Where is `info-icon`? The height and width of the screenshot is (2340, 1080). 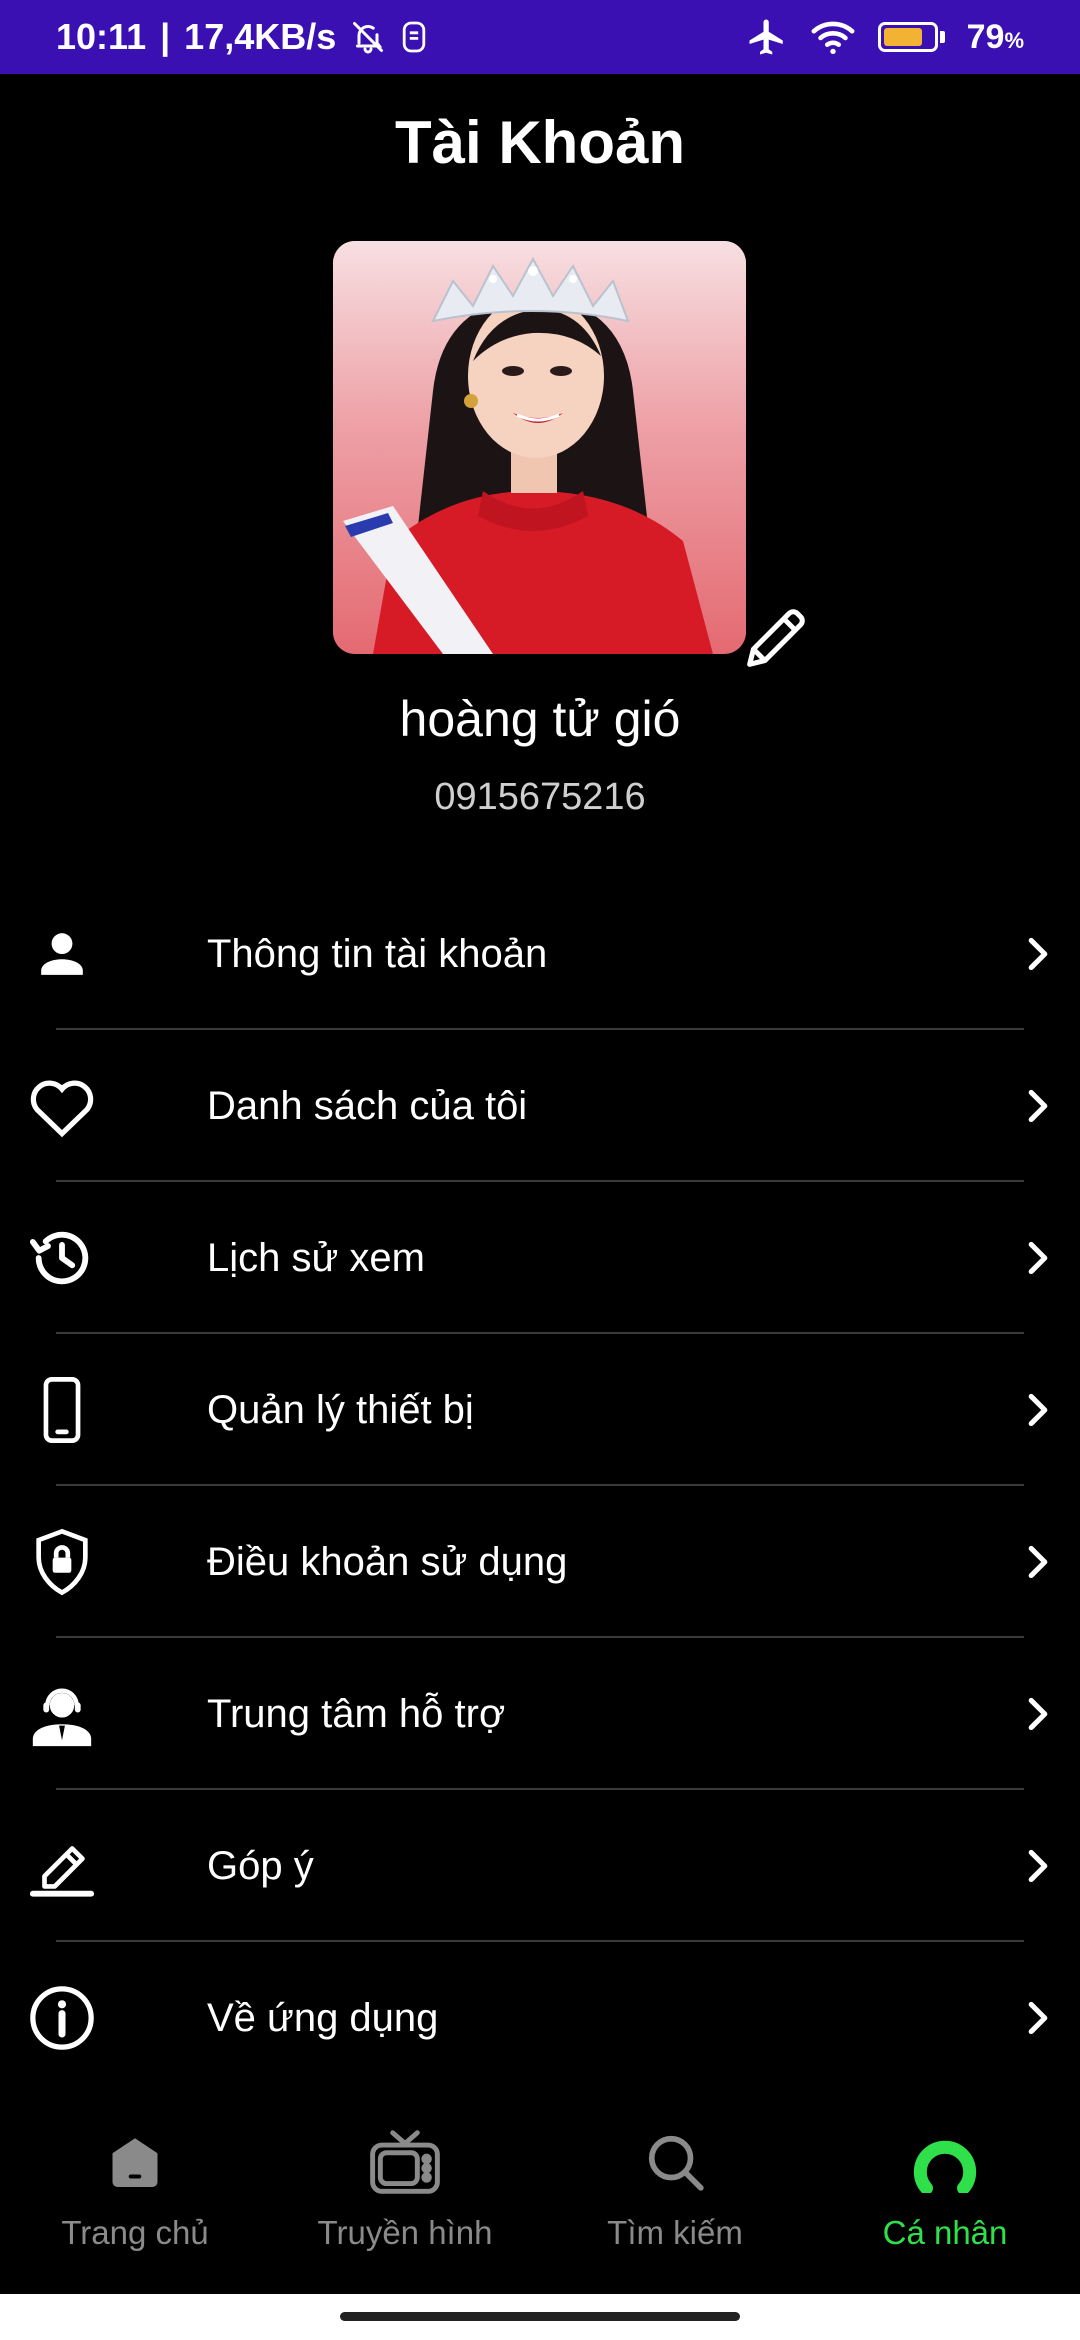
info-icon is located at coordinates (62, 2018).